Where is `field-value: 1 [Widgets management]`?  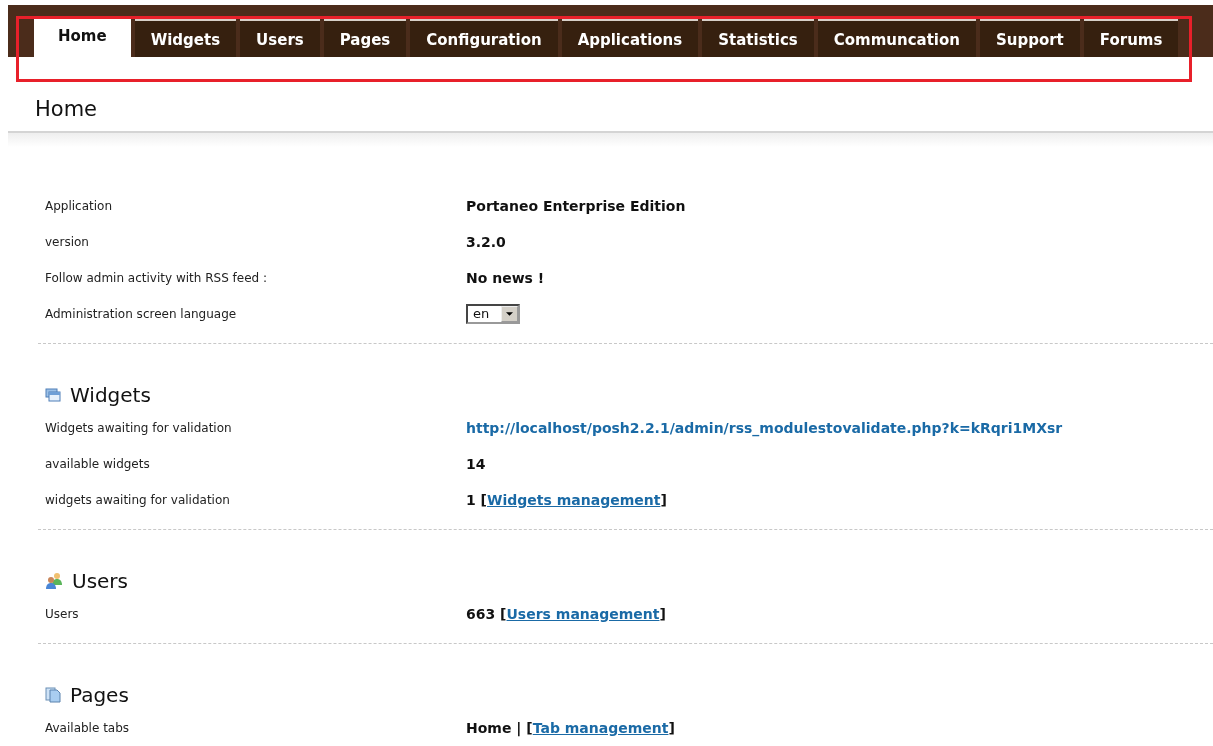
field-value: 1 [Widgets management] is located at coordinates (566, 500).